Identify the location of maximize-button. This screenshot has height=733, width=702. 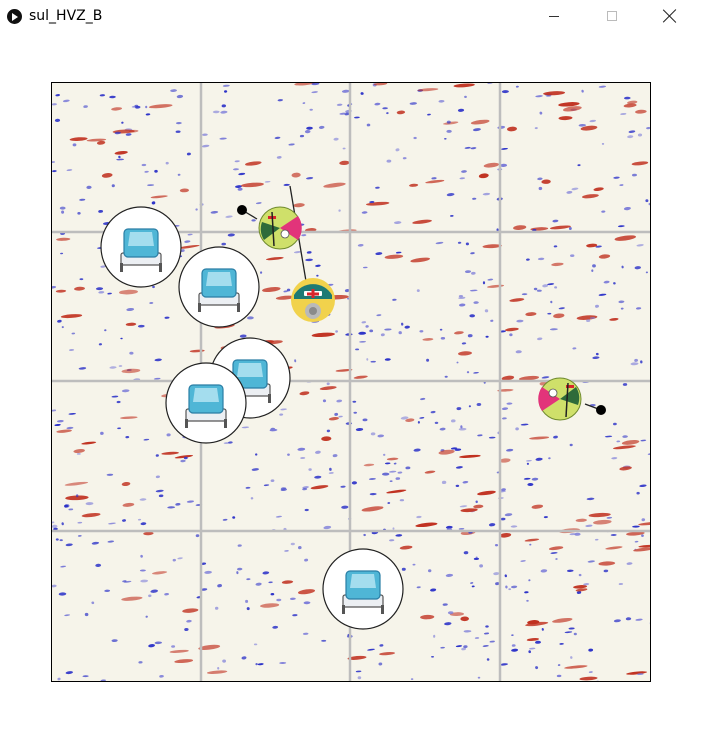
(612, 16).